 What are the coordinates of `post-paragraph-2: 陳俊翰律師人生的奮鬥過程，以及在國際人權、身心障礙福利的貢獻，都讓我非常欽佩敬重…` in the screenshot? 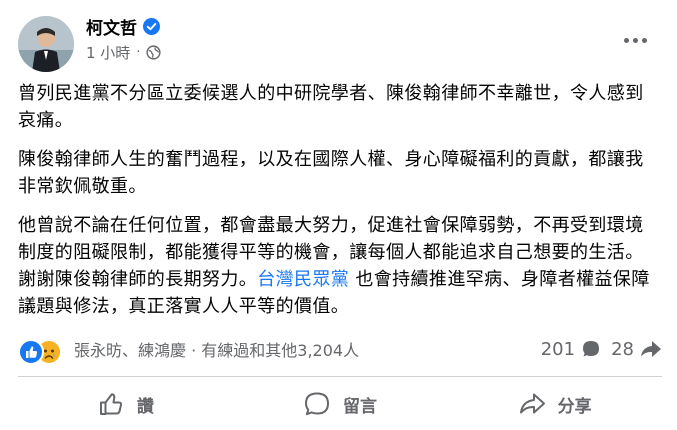 It's located at (331, 173).